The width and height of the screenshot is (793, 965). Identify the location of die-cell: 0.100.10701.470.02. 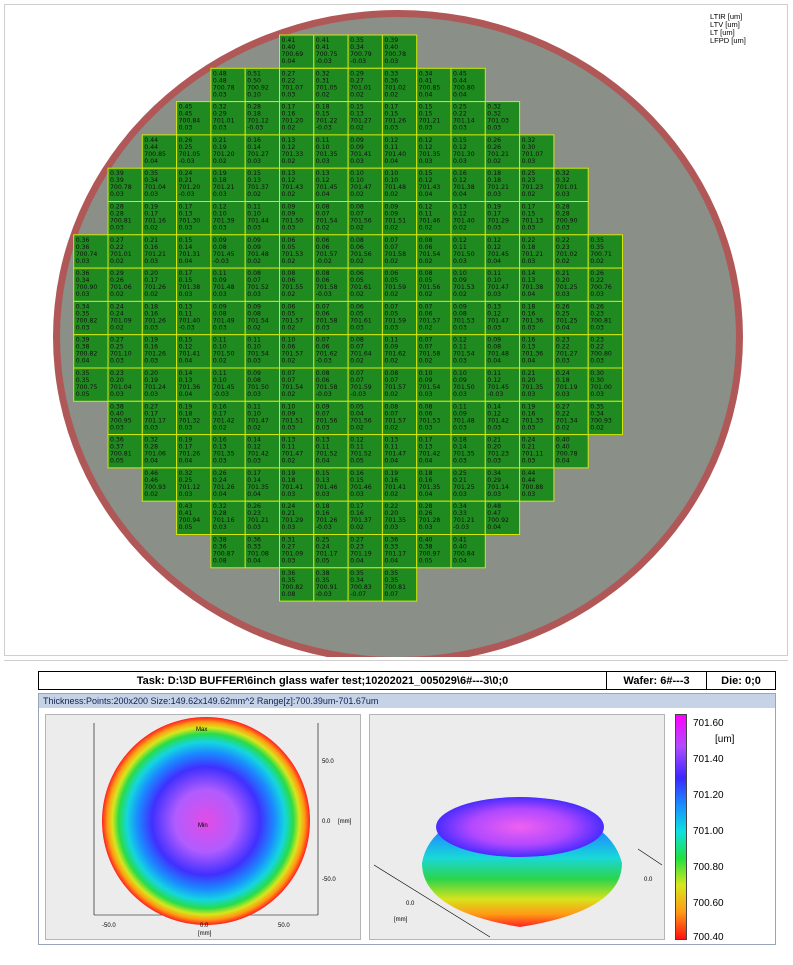
(365, 184).